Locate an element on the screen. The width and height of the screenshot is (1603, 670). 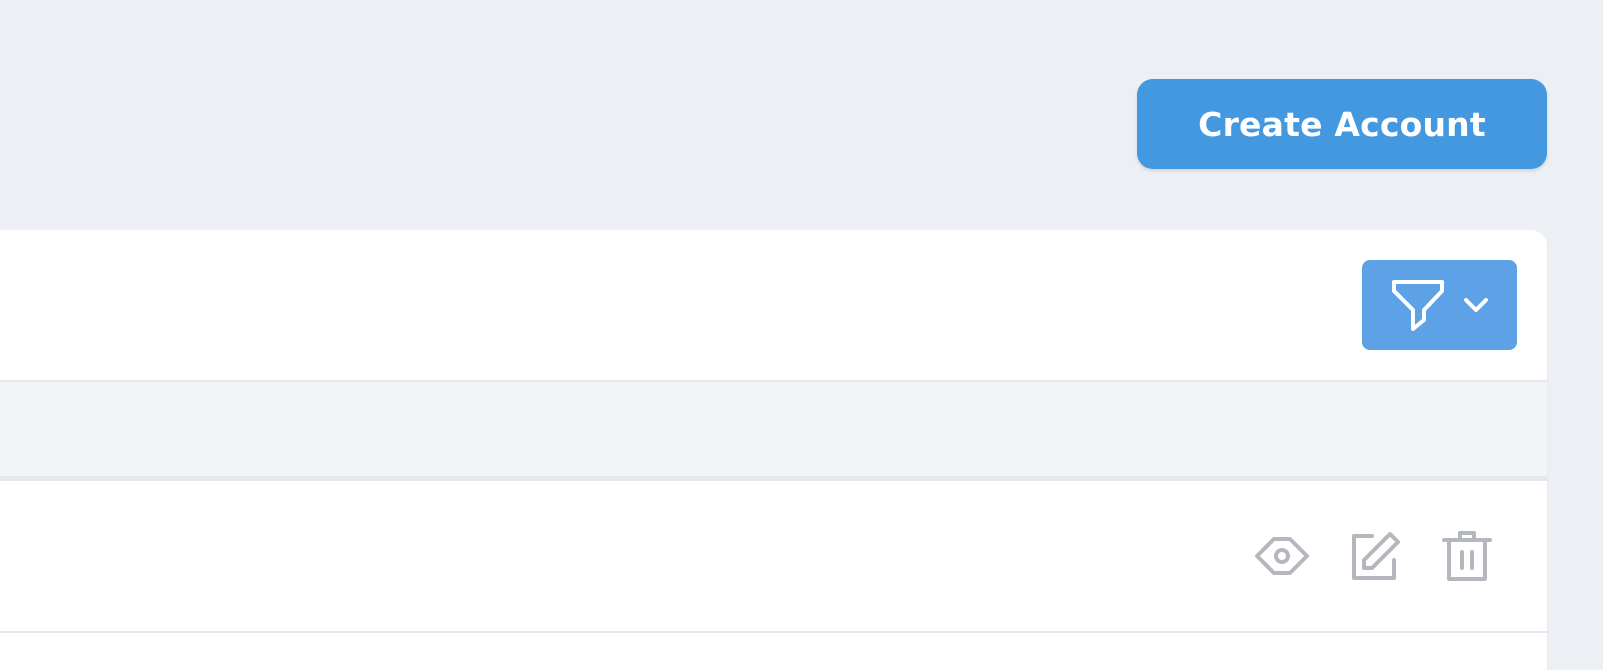
trash-icon is located at coordinates (1467, 556).